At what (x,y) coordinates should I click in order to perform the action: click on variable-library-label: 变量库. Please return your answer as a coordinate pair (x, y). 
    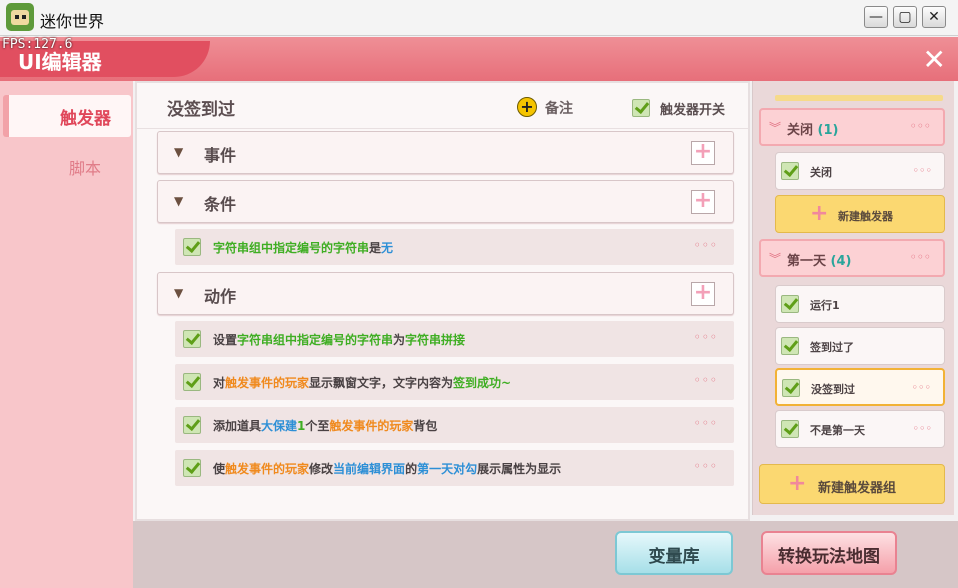
    Looking at the image, I should click on (674, 557).